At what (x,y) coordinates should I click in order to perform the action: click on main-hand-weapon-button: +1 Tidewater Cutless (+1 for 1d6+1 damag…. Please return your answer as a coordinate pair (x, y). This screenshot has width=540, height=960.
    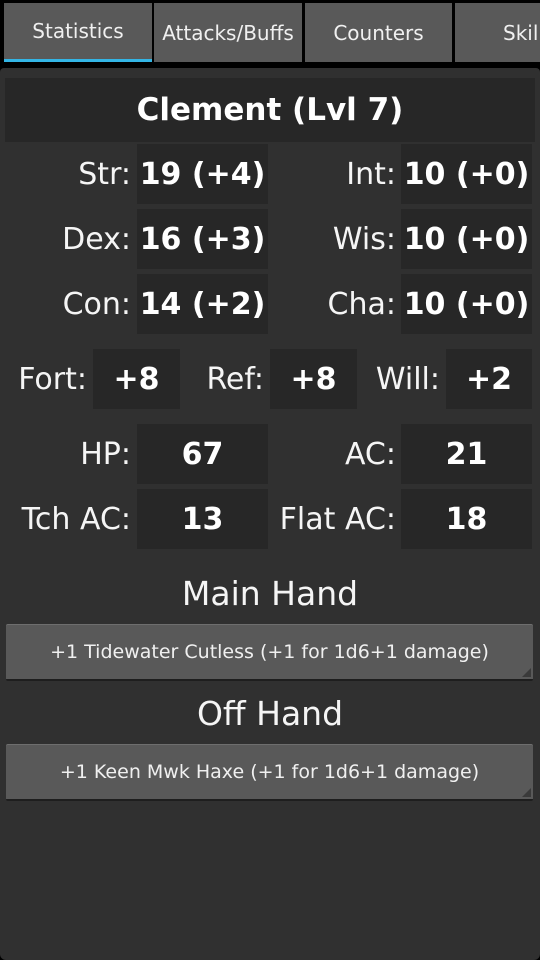
    Looking at the image, I should click on (269, 652).